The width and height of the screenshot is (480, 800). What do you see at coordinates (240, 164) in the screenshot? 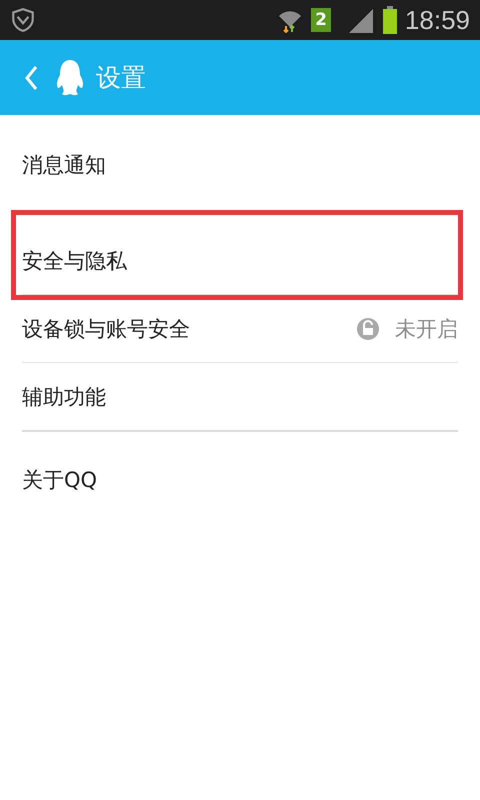
I see `settings-item: 消息通知` at bounding box center [240, 164].